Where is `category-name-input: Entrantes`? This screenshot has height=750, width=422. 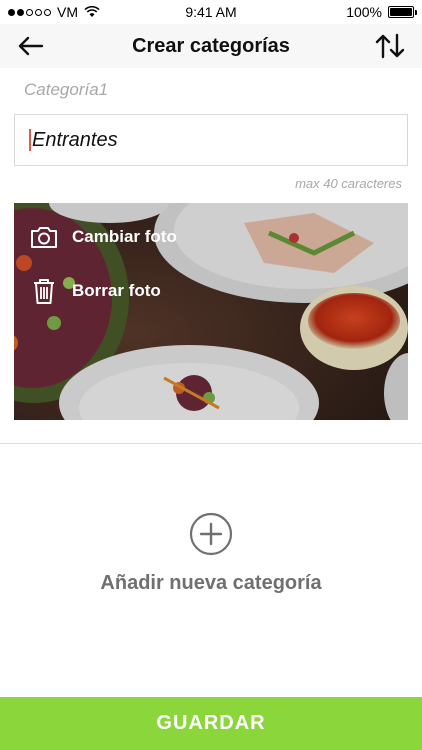
category-name-input: Entrantes is located at coordinates (211, 140).